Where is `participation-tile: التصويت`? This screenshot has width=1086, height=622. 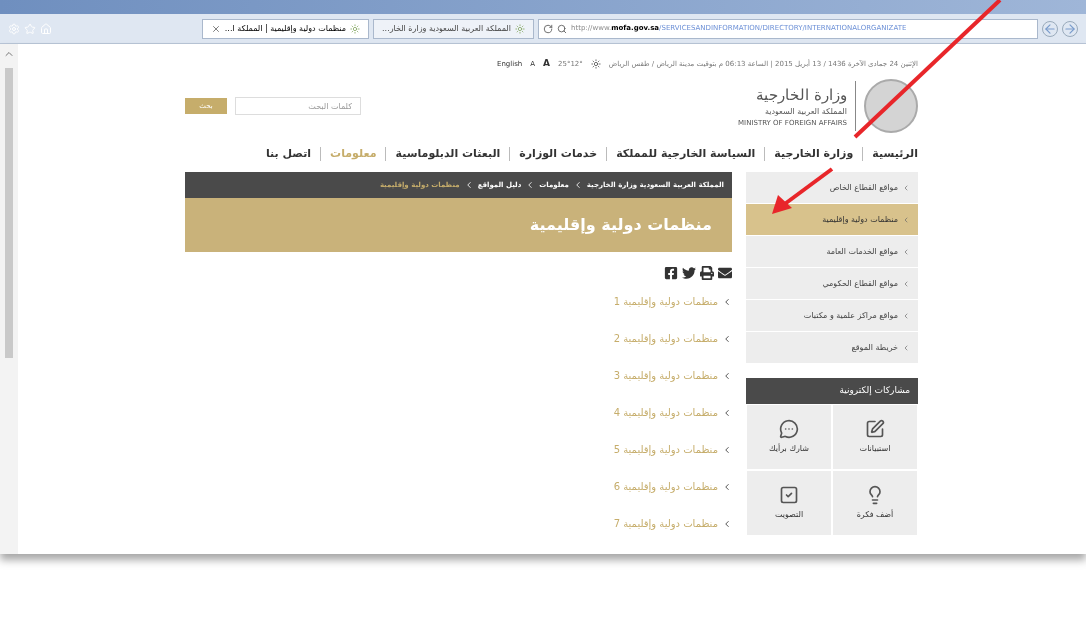 participation-tile: التصويت is located at coordinates (789, 503).